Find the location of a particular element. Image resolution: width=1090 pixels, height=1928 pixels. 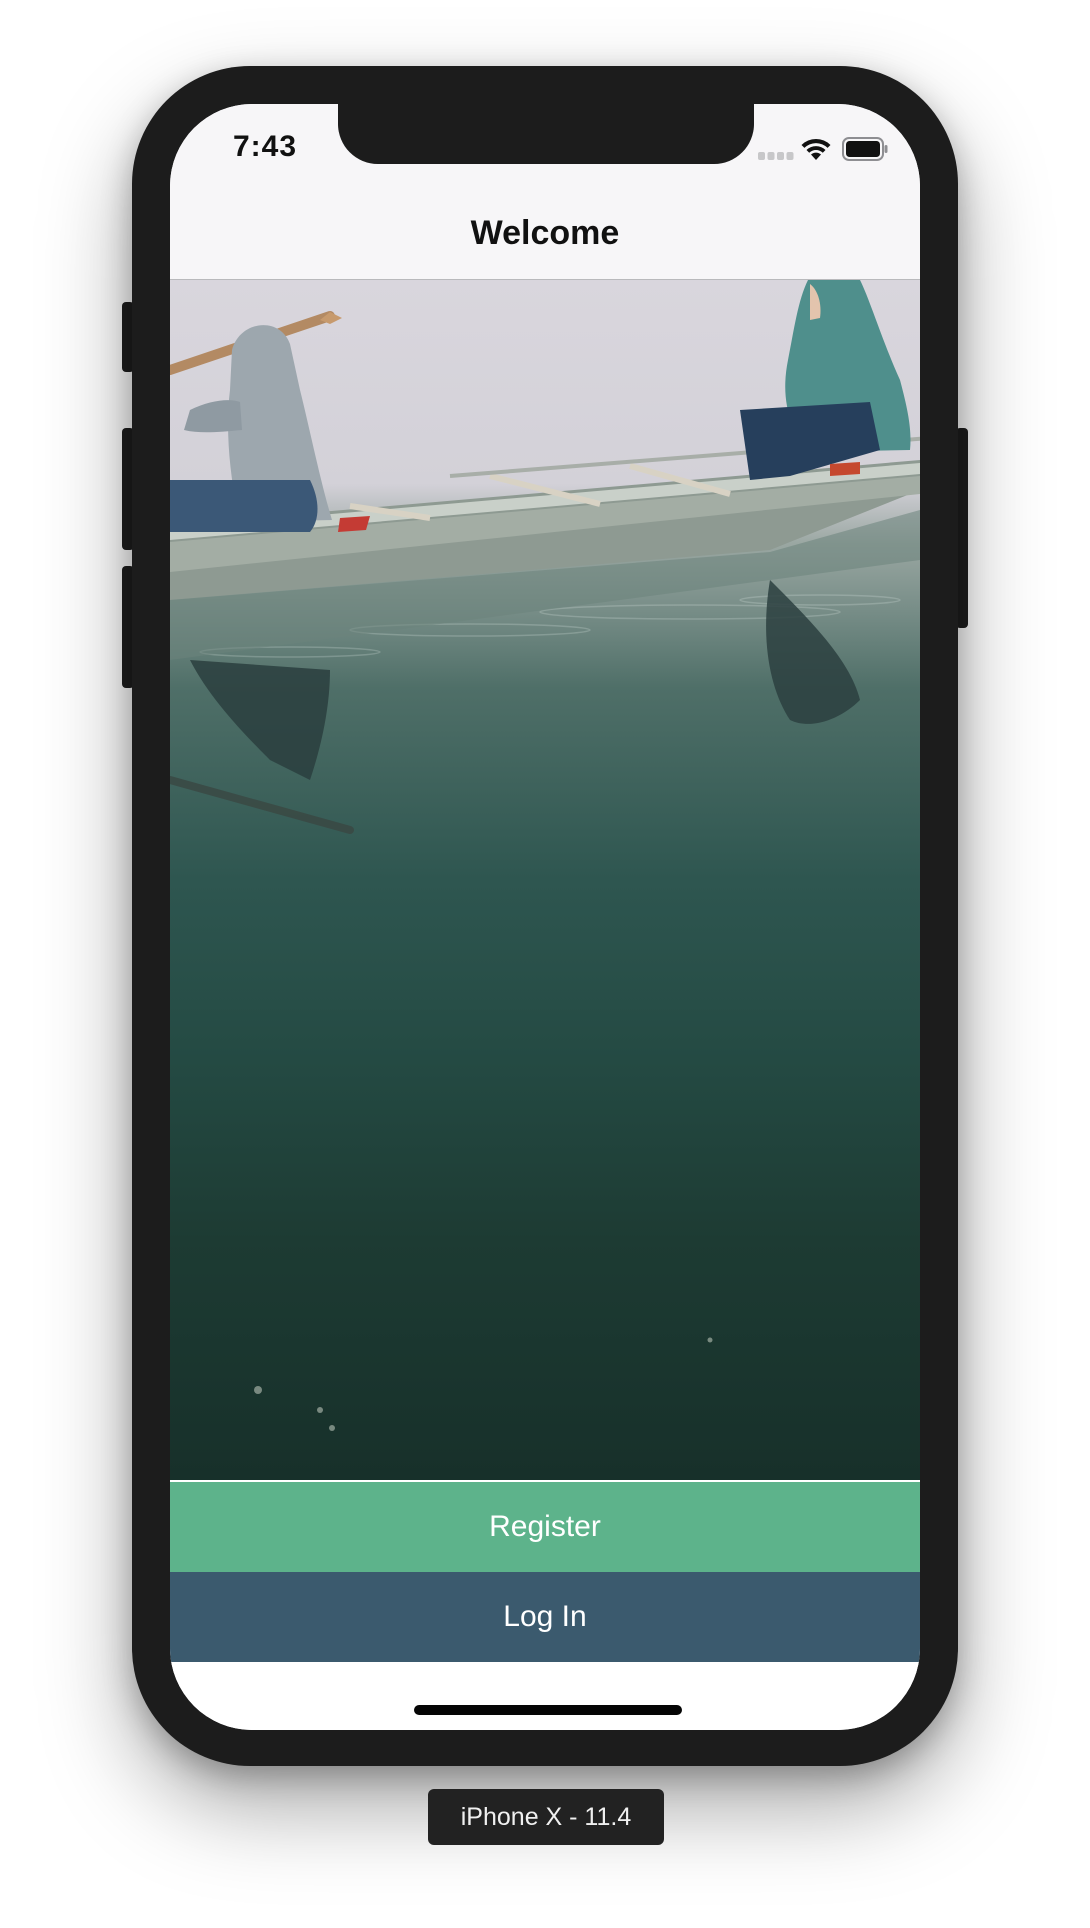

bottom-safe-area is located at coordinates (545, 1696).